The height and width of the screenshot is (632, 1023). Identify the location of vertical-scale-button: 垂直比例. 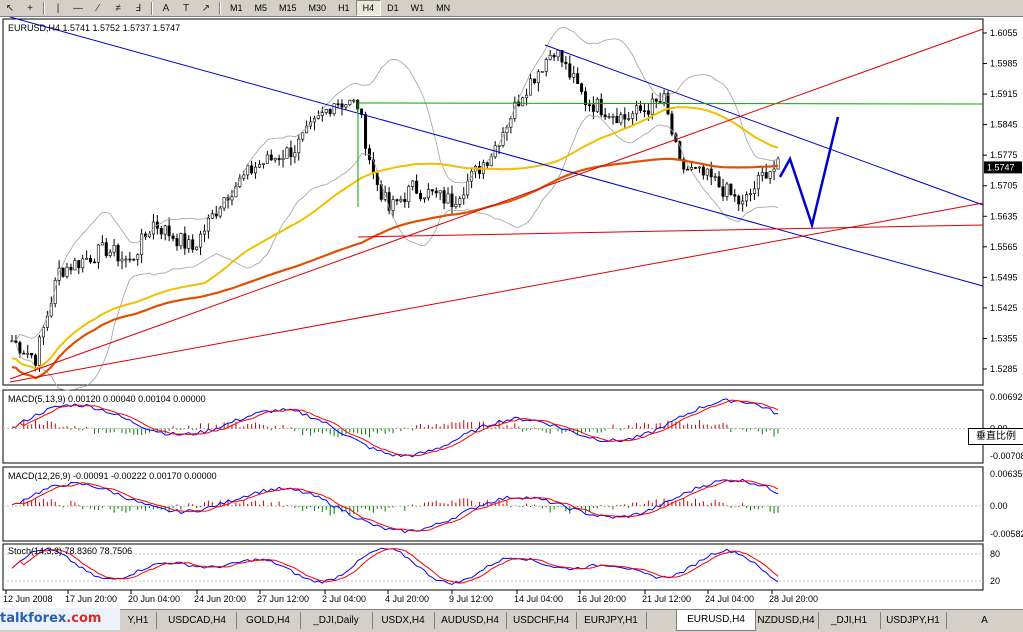
(995, 436).